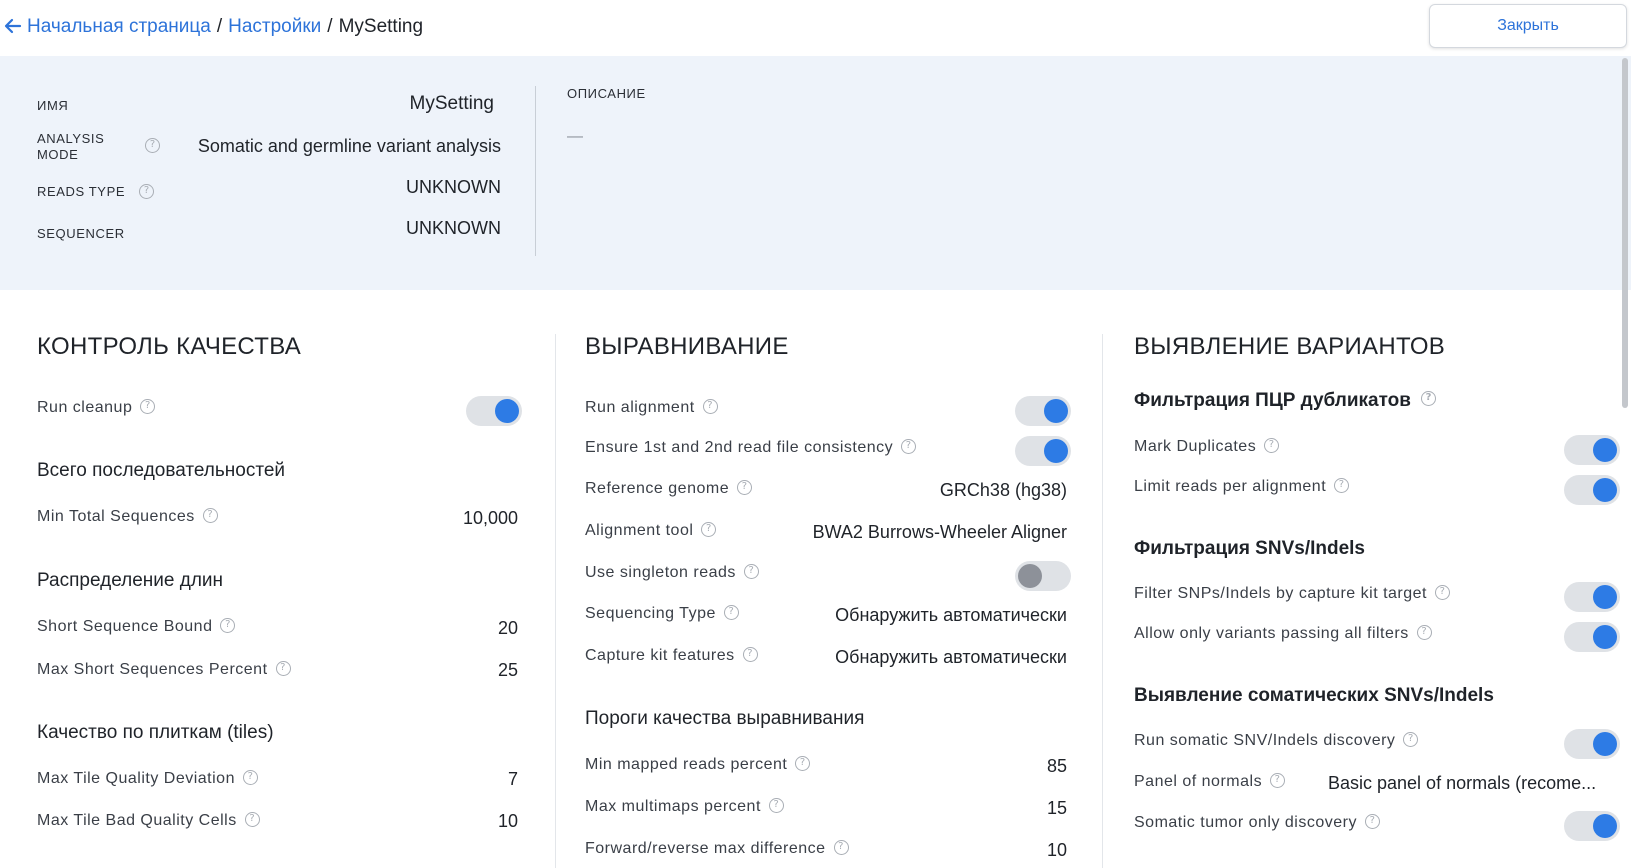 The width and height of the screenshot is (1631, 868). I want to click on singleton-reads-toggle, so click(1043, 576).